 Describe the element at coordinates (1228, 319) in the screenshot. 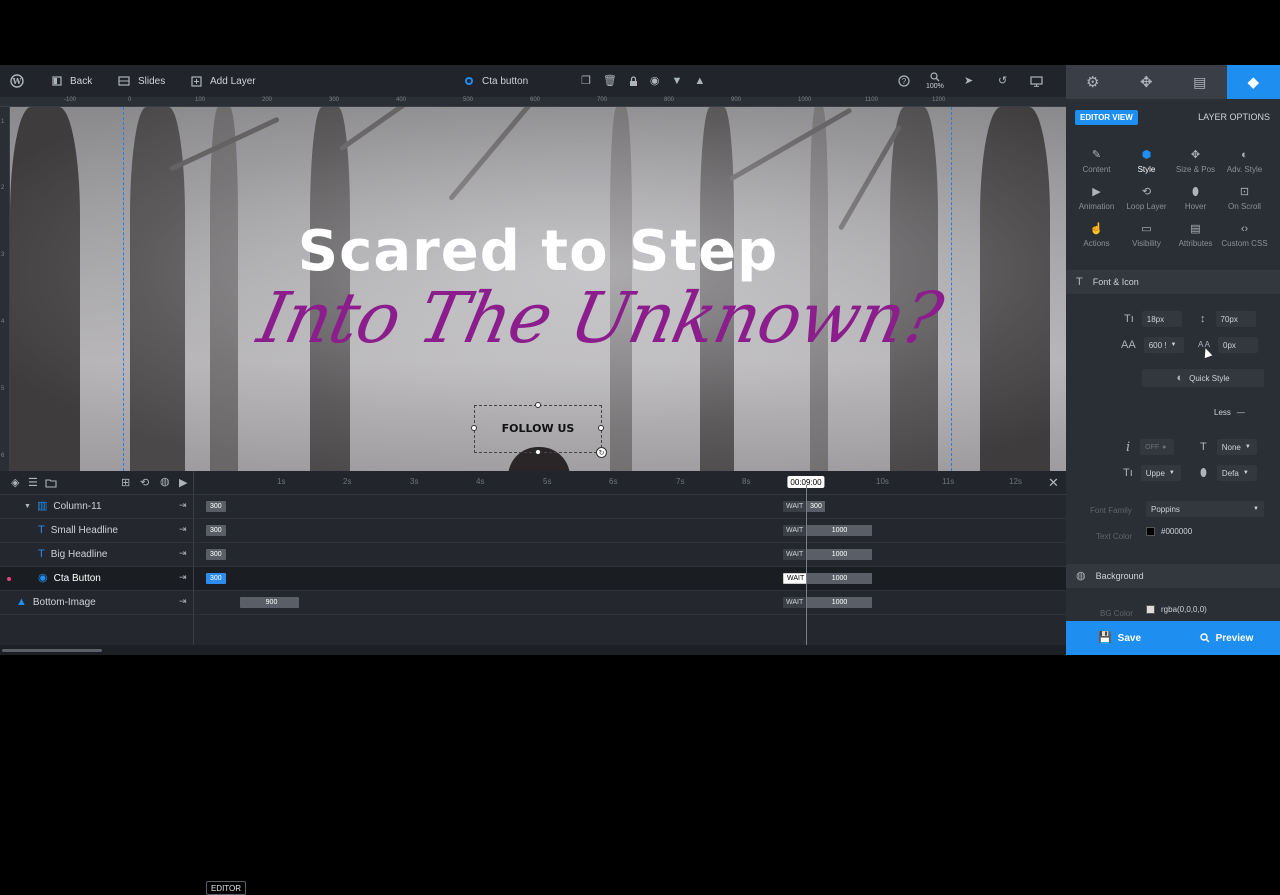

I see `line-height-field: ↕ 70px` at that location.